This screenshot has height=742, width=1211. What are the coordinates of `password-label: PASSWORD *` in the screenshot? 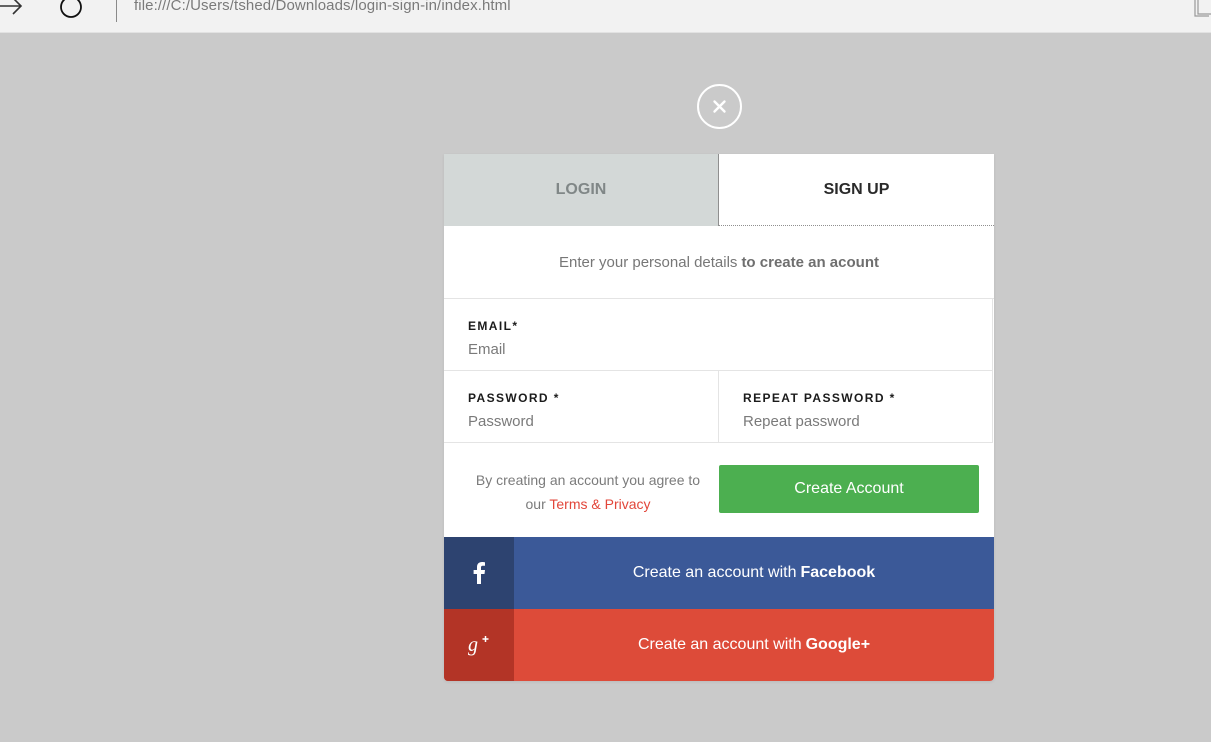 It's located at (514, 398).